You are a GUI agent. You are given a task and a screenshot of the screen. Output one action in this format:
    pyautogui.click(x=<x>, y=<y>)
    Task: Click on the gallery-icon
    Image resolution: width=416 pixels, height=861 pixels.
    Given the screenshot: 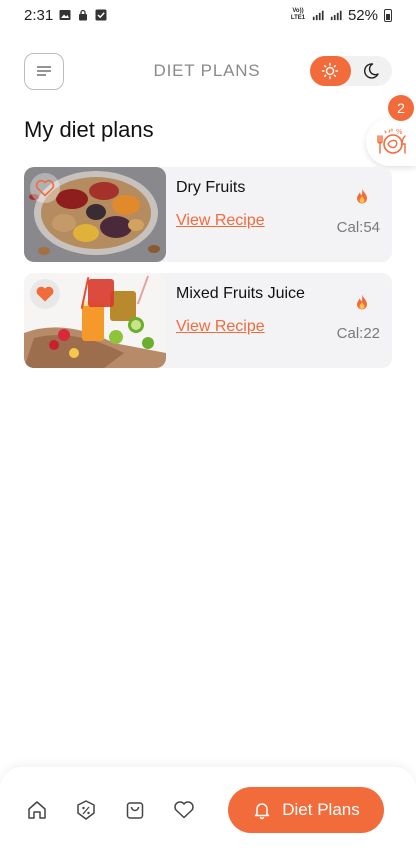 What is the action you would take?
    pyautogui.click(x=65, y=15)
    